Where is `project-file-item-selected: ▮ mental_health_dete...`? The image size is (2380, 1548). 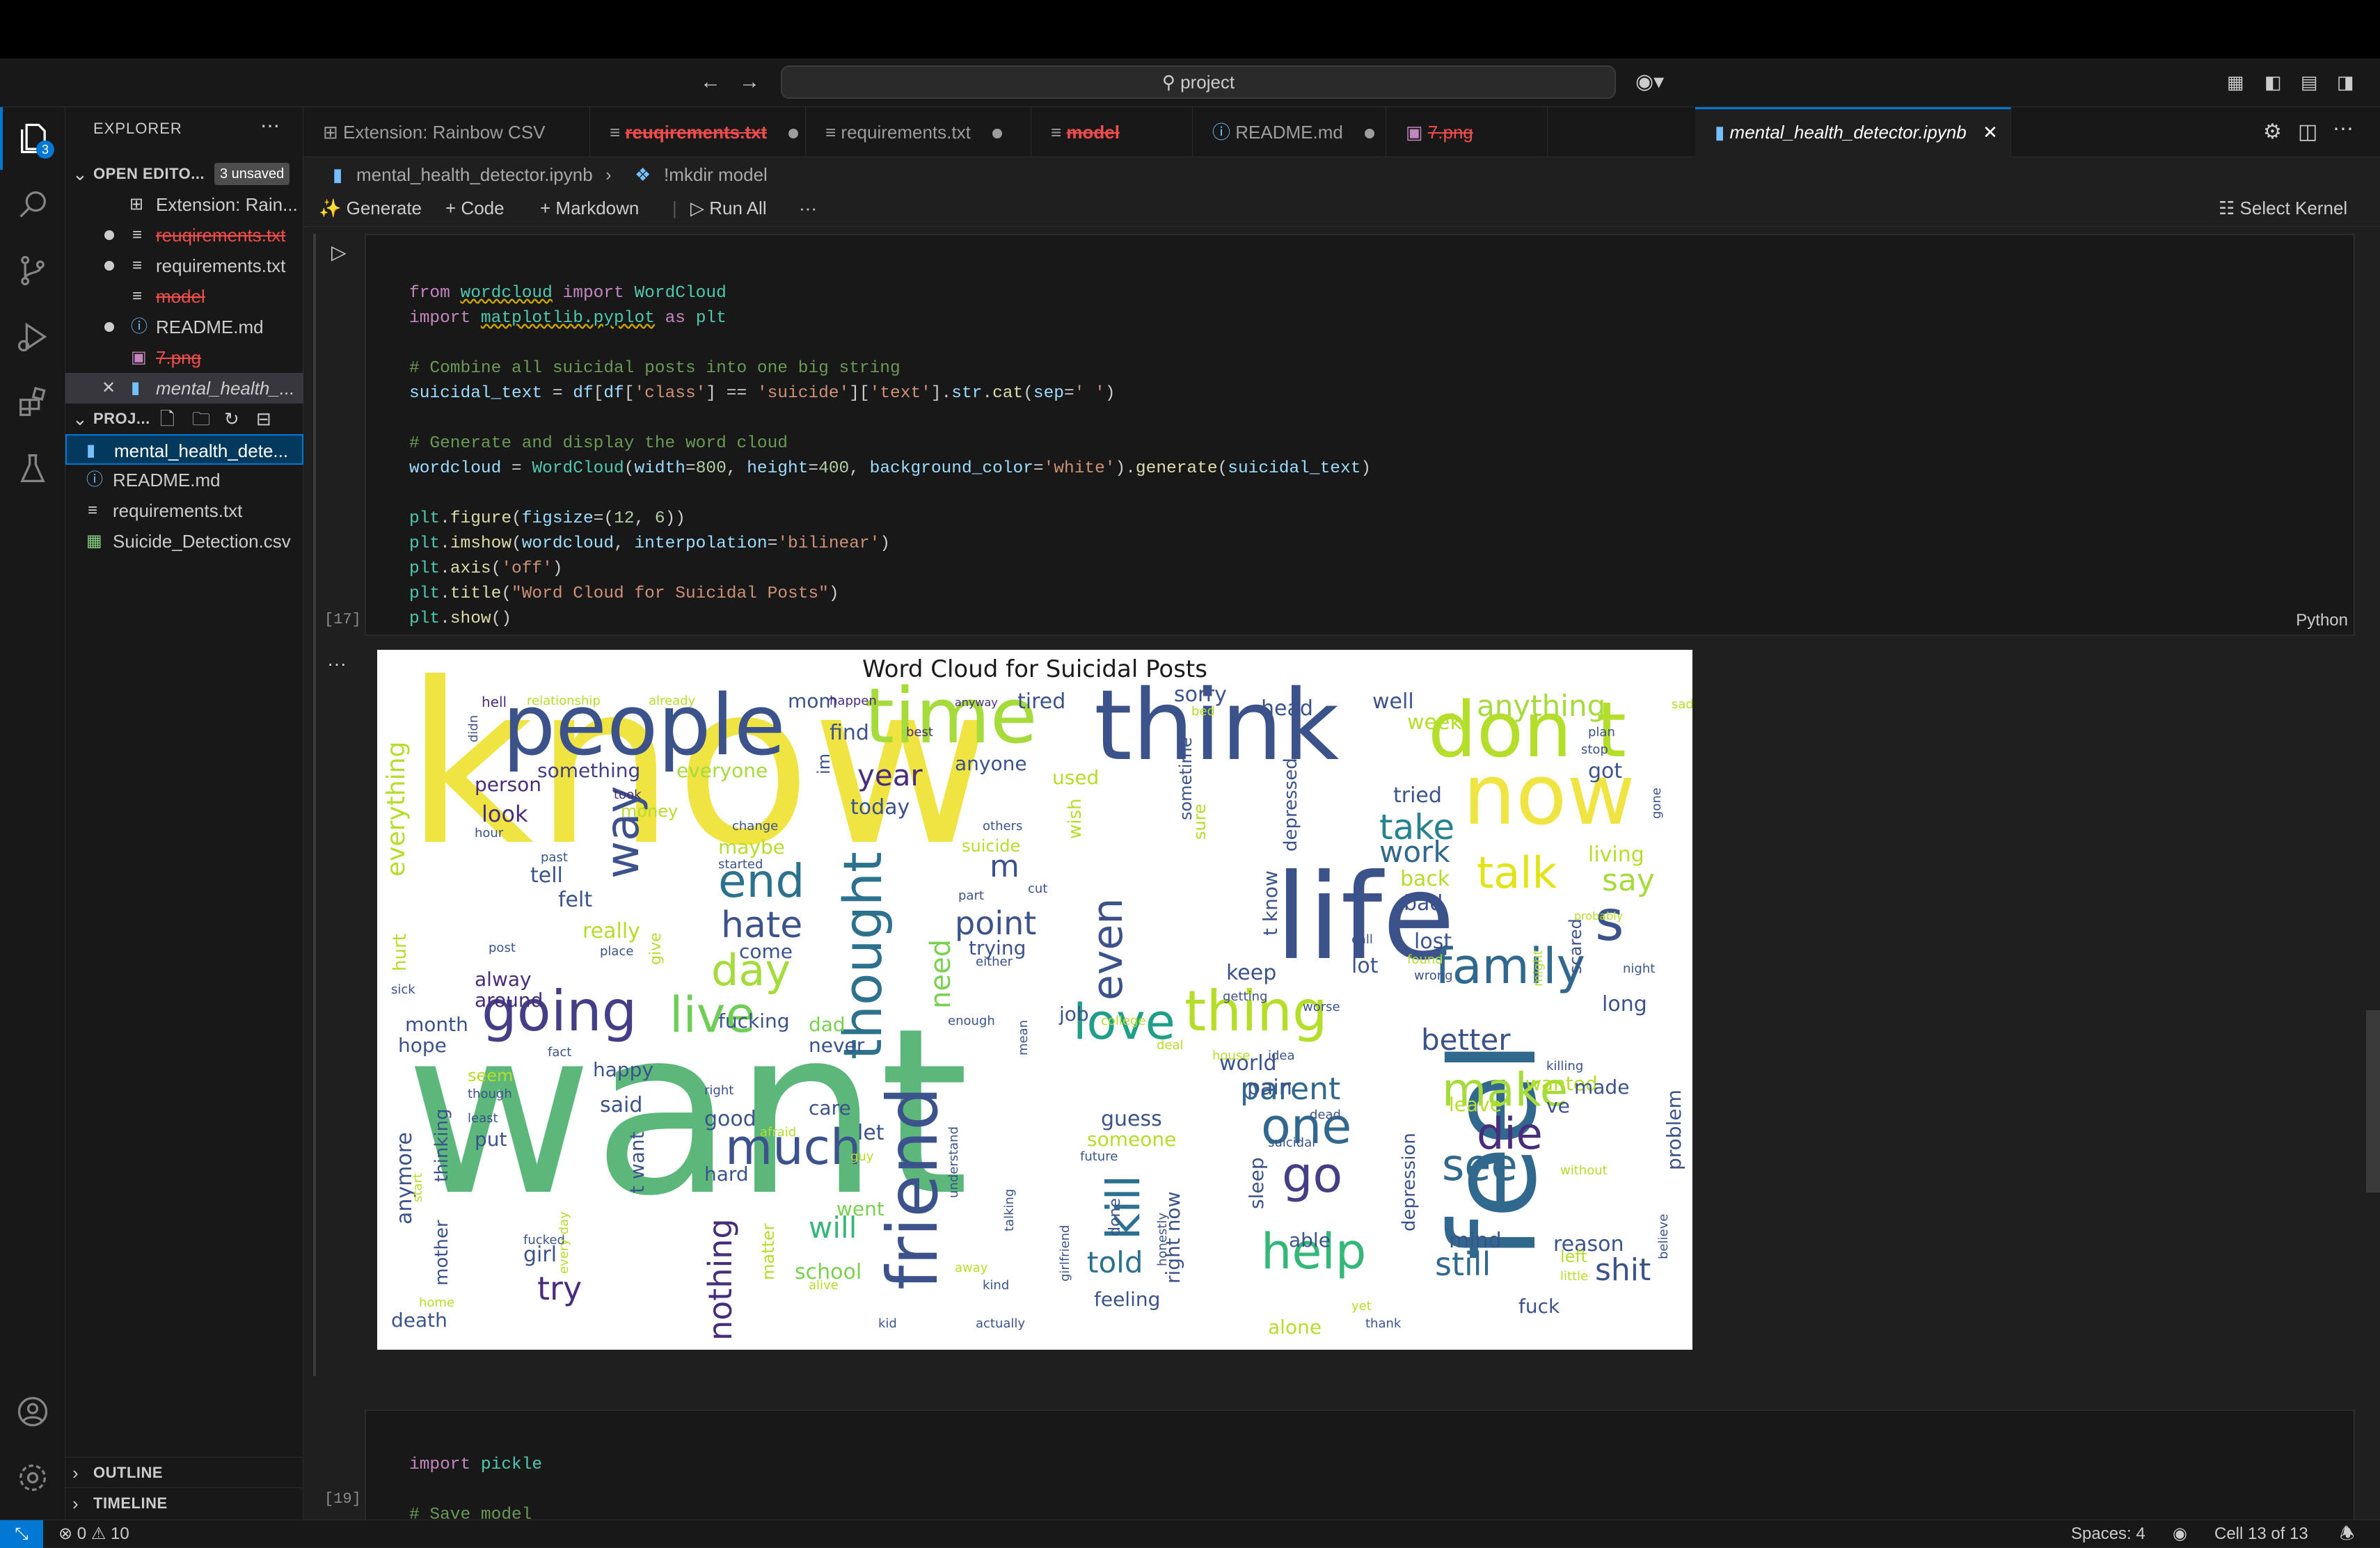 project-file-item-selected: ▮ mental_health_dete... is located at coordinates (184, 450).